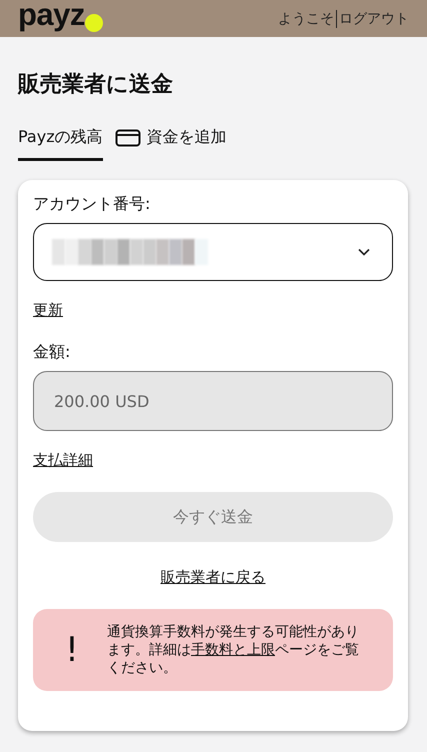 The height and width of the screenshot is (752, 427). What do you see at coordinates (60, 15) in the screenshot?
I see `logo: payz` at bounding box center [60, 15].